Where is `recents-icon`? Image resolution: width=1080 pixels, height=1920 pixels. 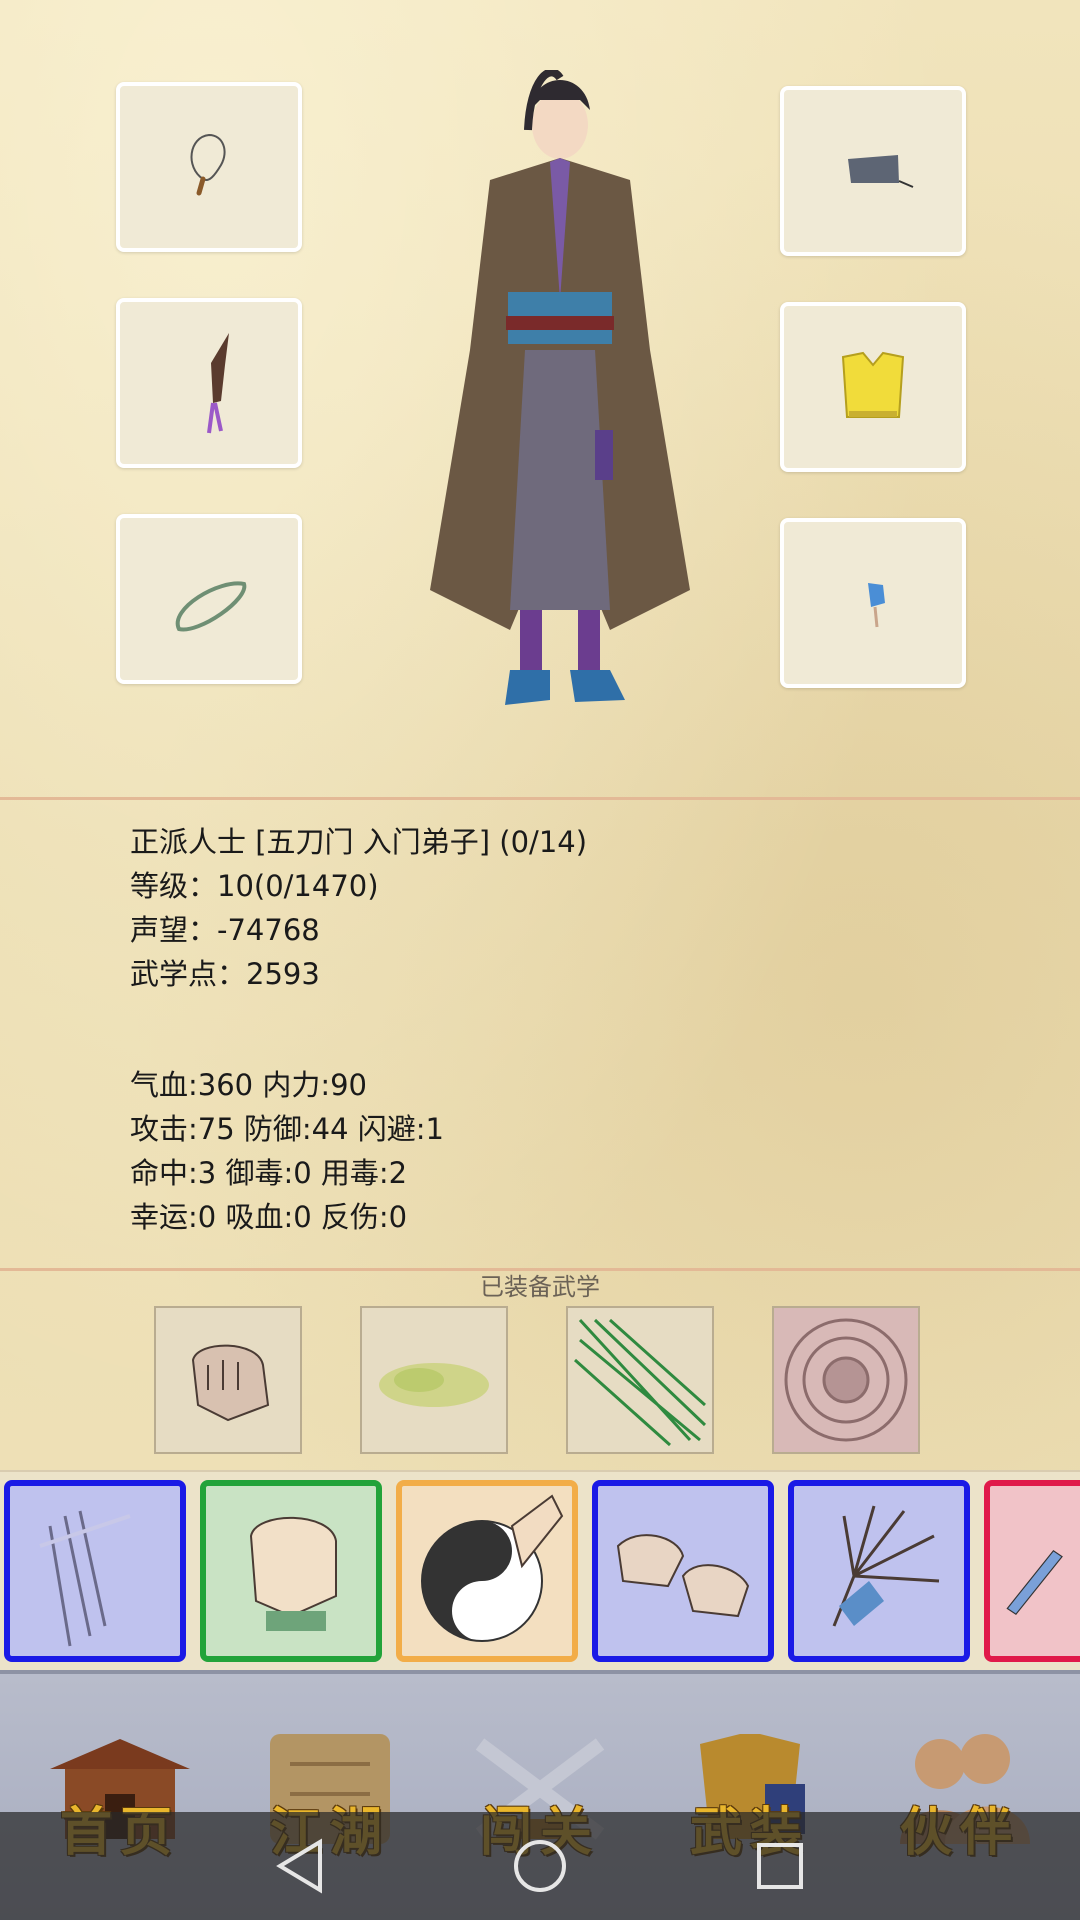 recents-icon is located at coordinates (780, 1866).